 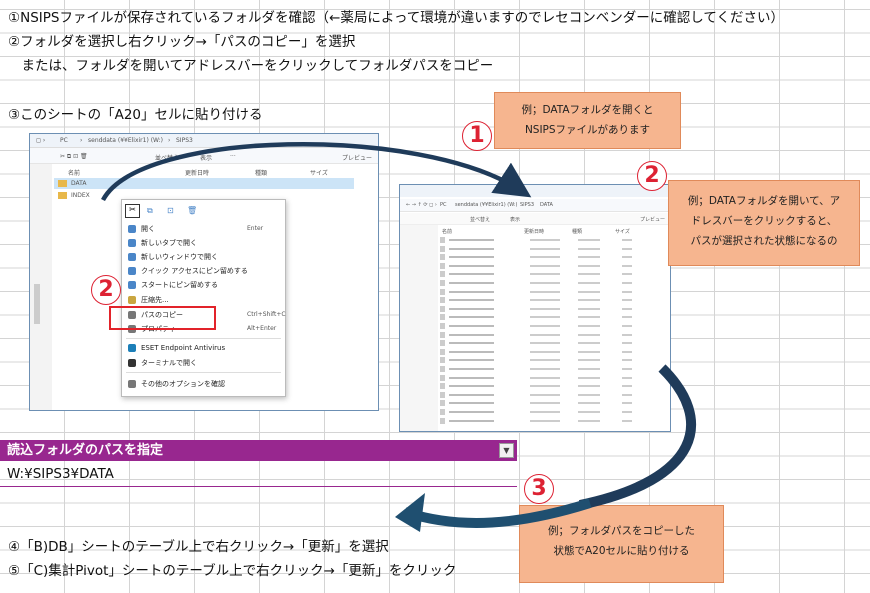 What do you see at coordinates (316, 172) in the screenshot?
I see `arrow-folder-to-data` at bounding box center [316, 172].